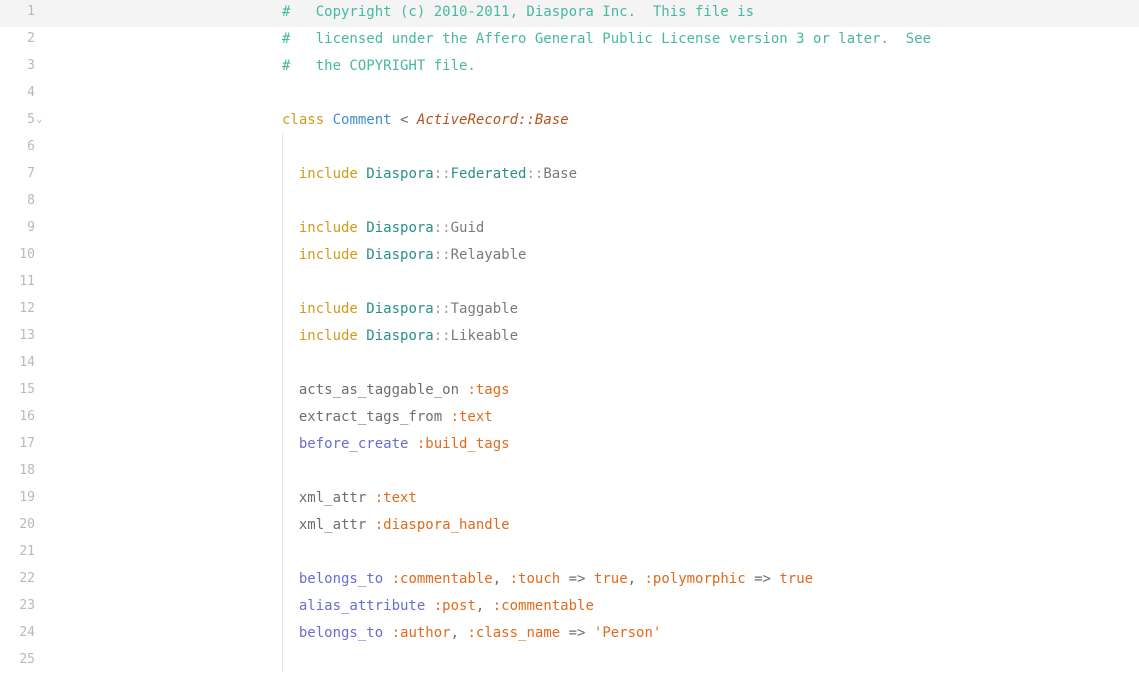 The width and height of the screenshot is (1139, 675). I want to click on code-token: 'Person', so click(627, 633).